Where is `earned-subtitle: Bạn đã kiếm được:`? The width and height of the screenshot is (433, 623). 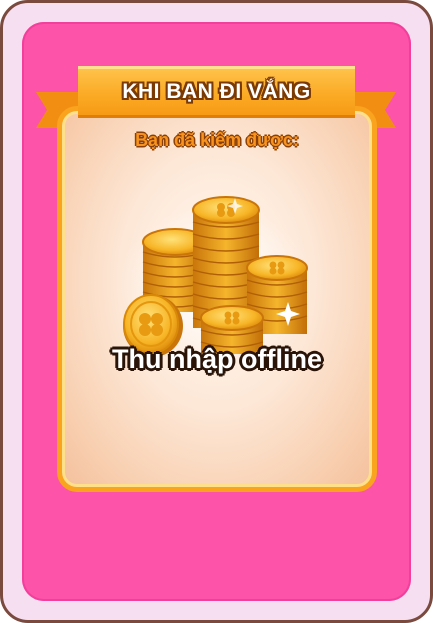
earned-subtitle: Bạn đã kiếm được: is located at coordinates (217, 140).